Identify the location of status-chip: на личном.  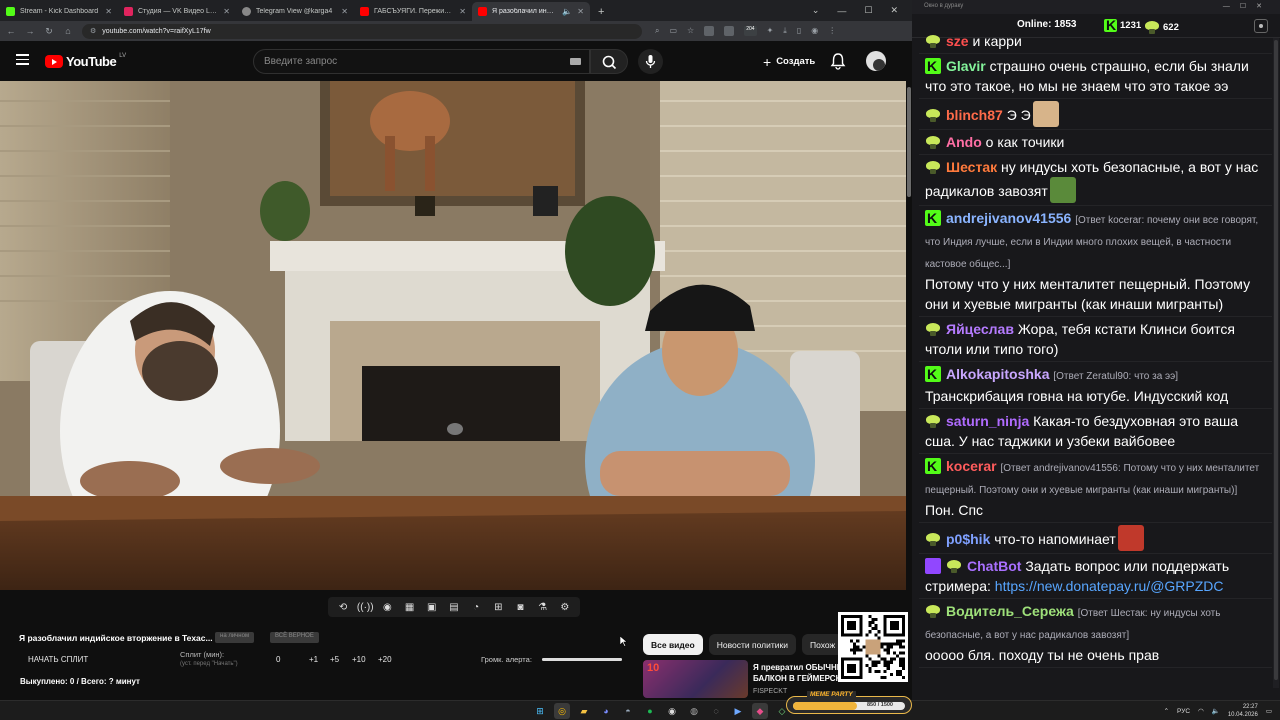
(235, 637).